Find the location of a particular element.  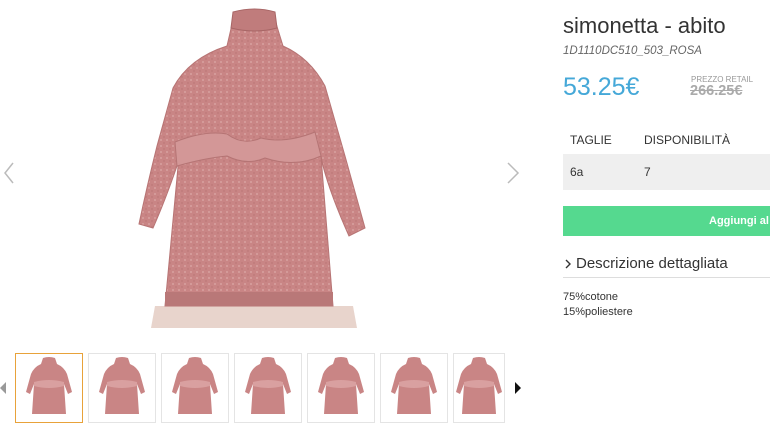

description-toggle: Descrizione dettagliata is located at coordinates (666, 265).